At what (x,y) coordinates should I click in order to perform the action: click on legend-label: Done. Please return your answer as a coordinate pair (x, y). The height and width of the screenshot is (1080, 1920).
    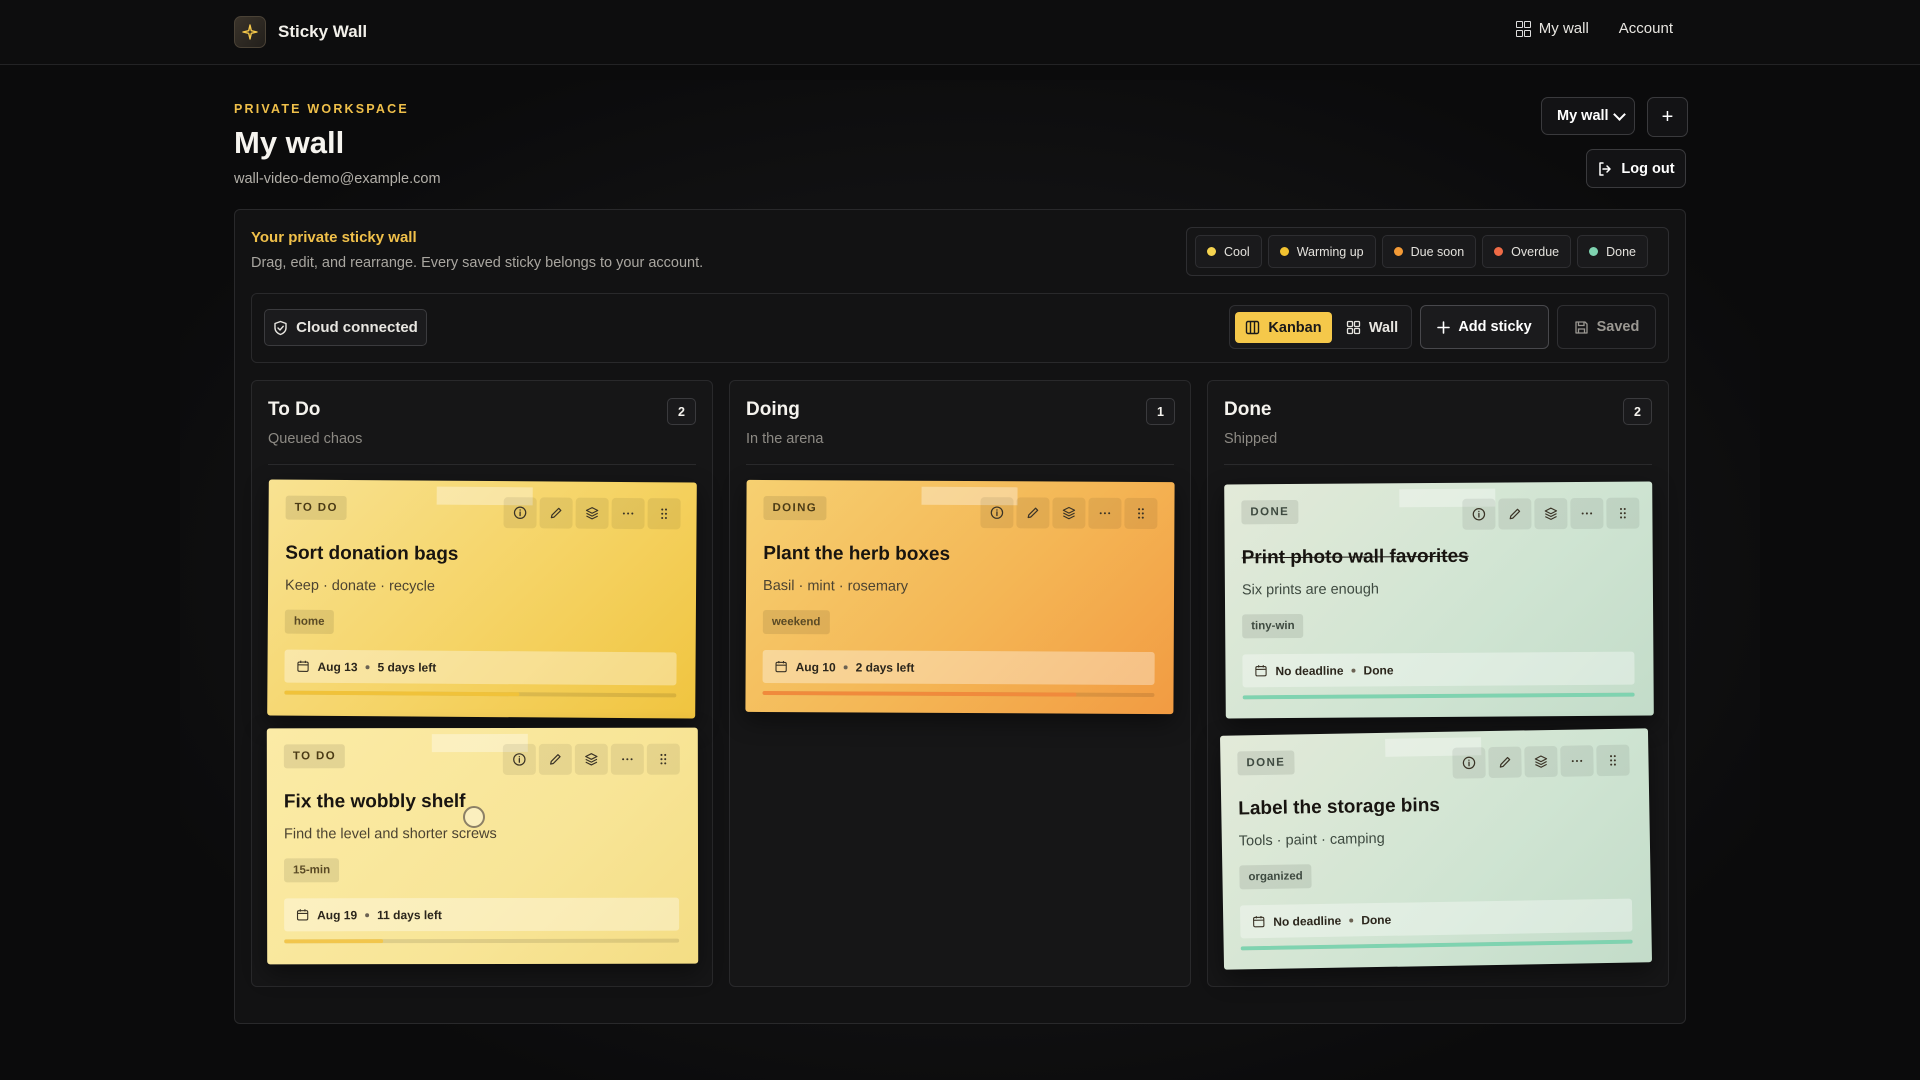
    Looking at the image, I should click on (1621, 251).